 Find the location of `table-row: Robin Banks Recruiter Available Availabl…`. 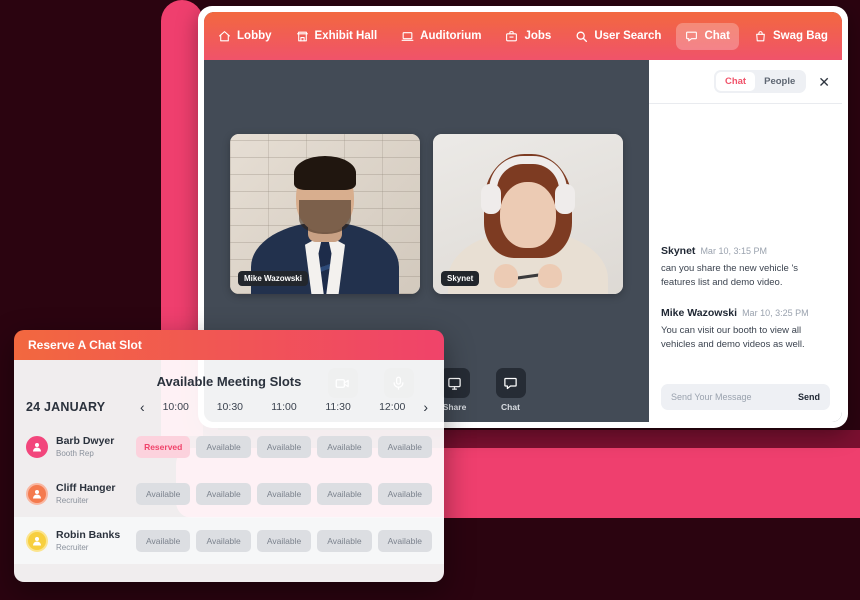

table-row: Robin Banks Recruiter Available Availabl… is located at coordinates (229, 540).